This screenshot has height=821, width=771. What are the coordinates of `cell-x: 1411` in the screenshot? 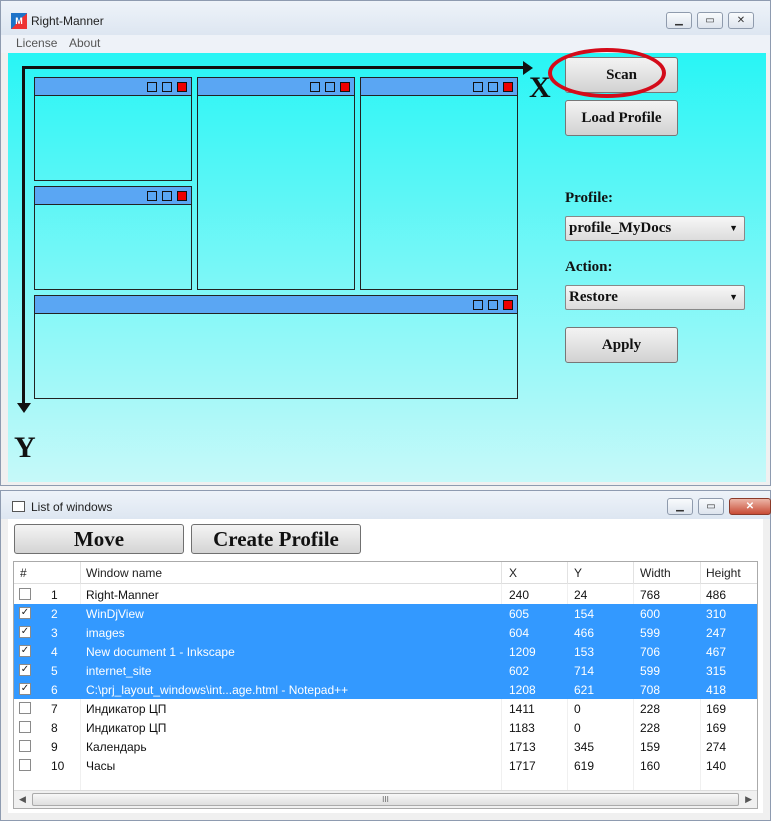 It's located at (522, 709).